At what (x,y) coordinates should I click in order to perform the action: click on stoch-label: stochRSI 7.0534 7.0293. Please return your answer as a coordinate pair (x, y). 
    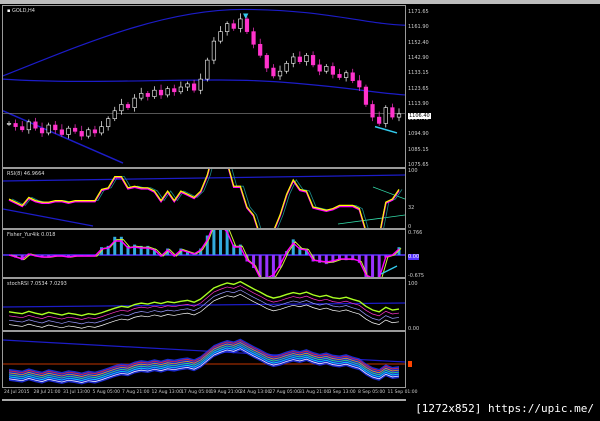
    Looking at the image, I should click on (37, 284).